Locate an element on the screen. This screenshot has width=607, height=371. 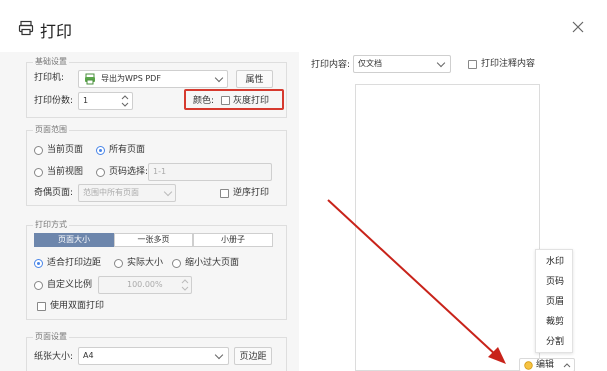
print-comments-label: 打印注释内容 is located at coordinates (508, 64).